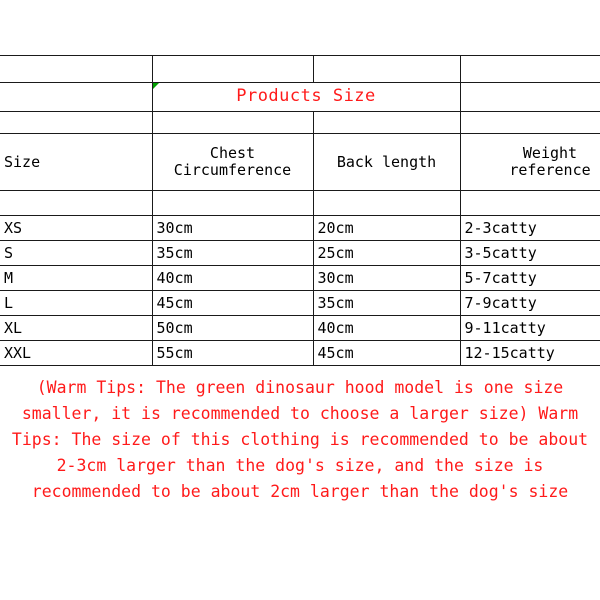  Describe the element at coordinates (387, 278) in the screenshot. I see `cell-back: 30cm` at that location.